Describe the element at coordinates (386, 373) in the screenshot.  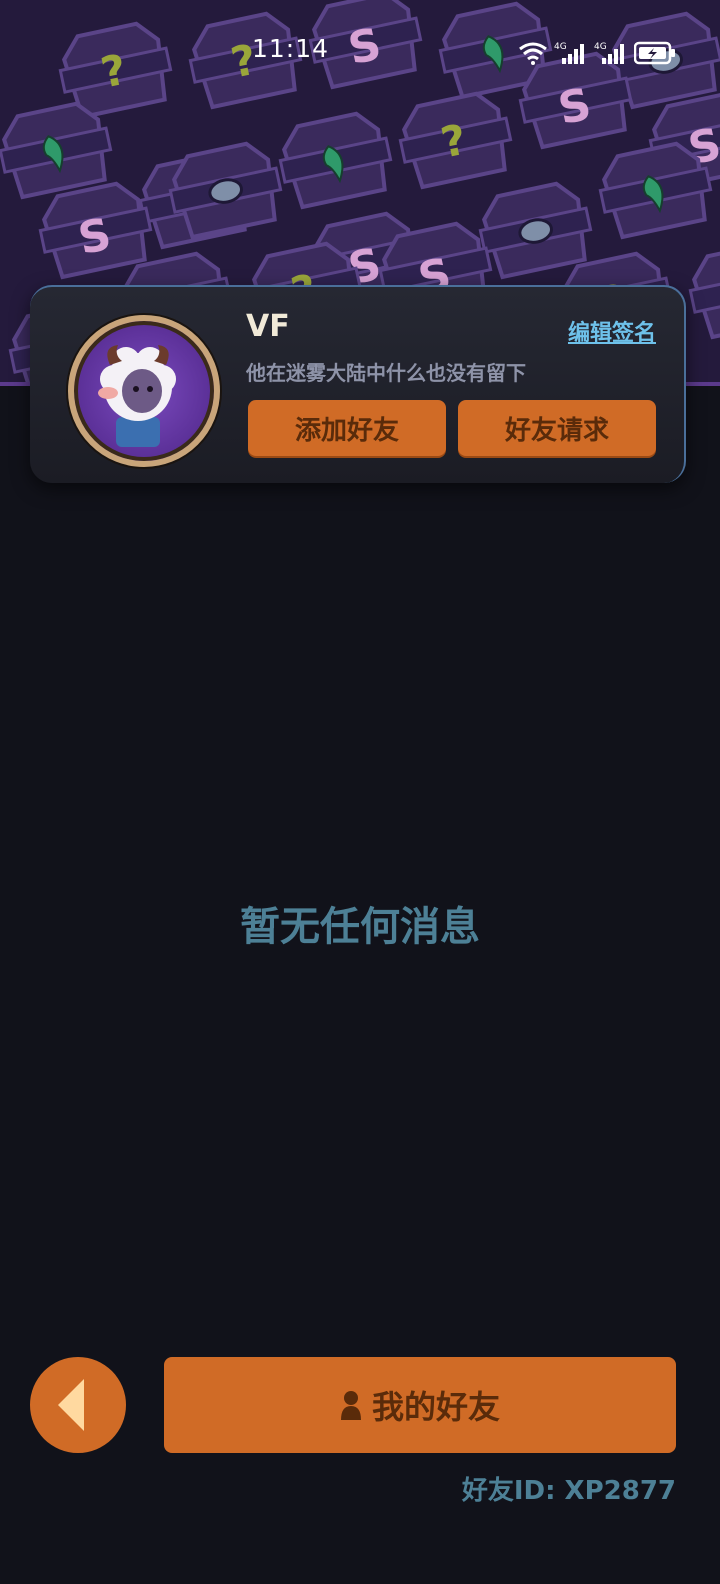
I see `signature-text: 他在迷雾大陆中什么也没有留下` at that location.